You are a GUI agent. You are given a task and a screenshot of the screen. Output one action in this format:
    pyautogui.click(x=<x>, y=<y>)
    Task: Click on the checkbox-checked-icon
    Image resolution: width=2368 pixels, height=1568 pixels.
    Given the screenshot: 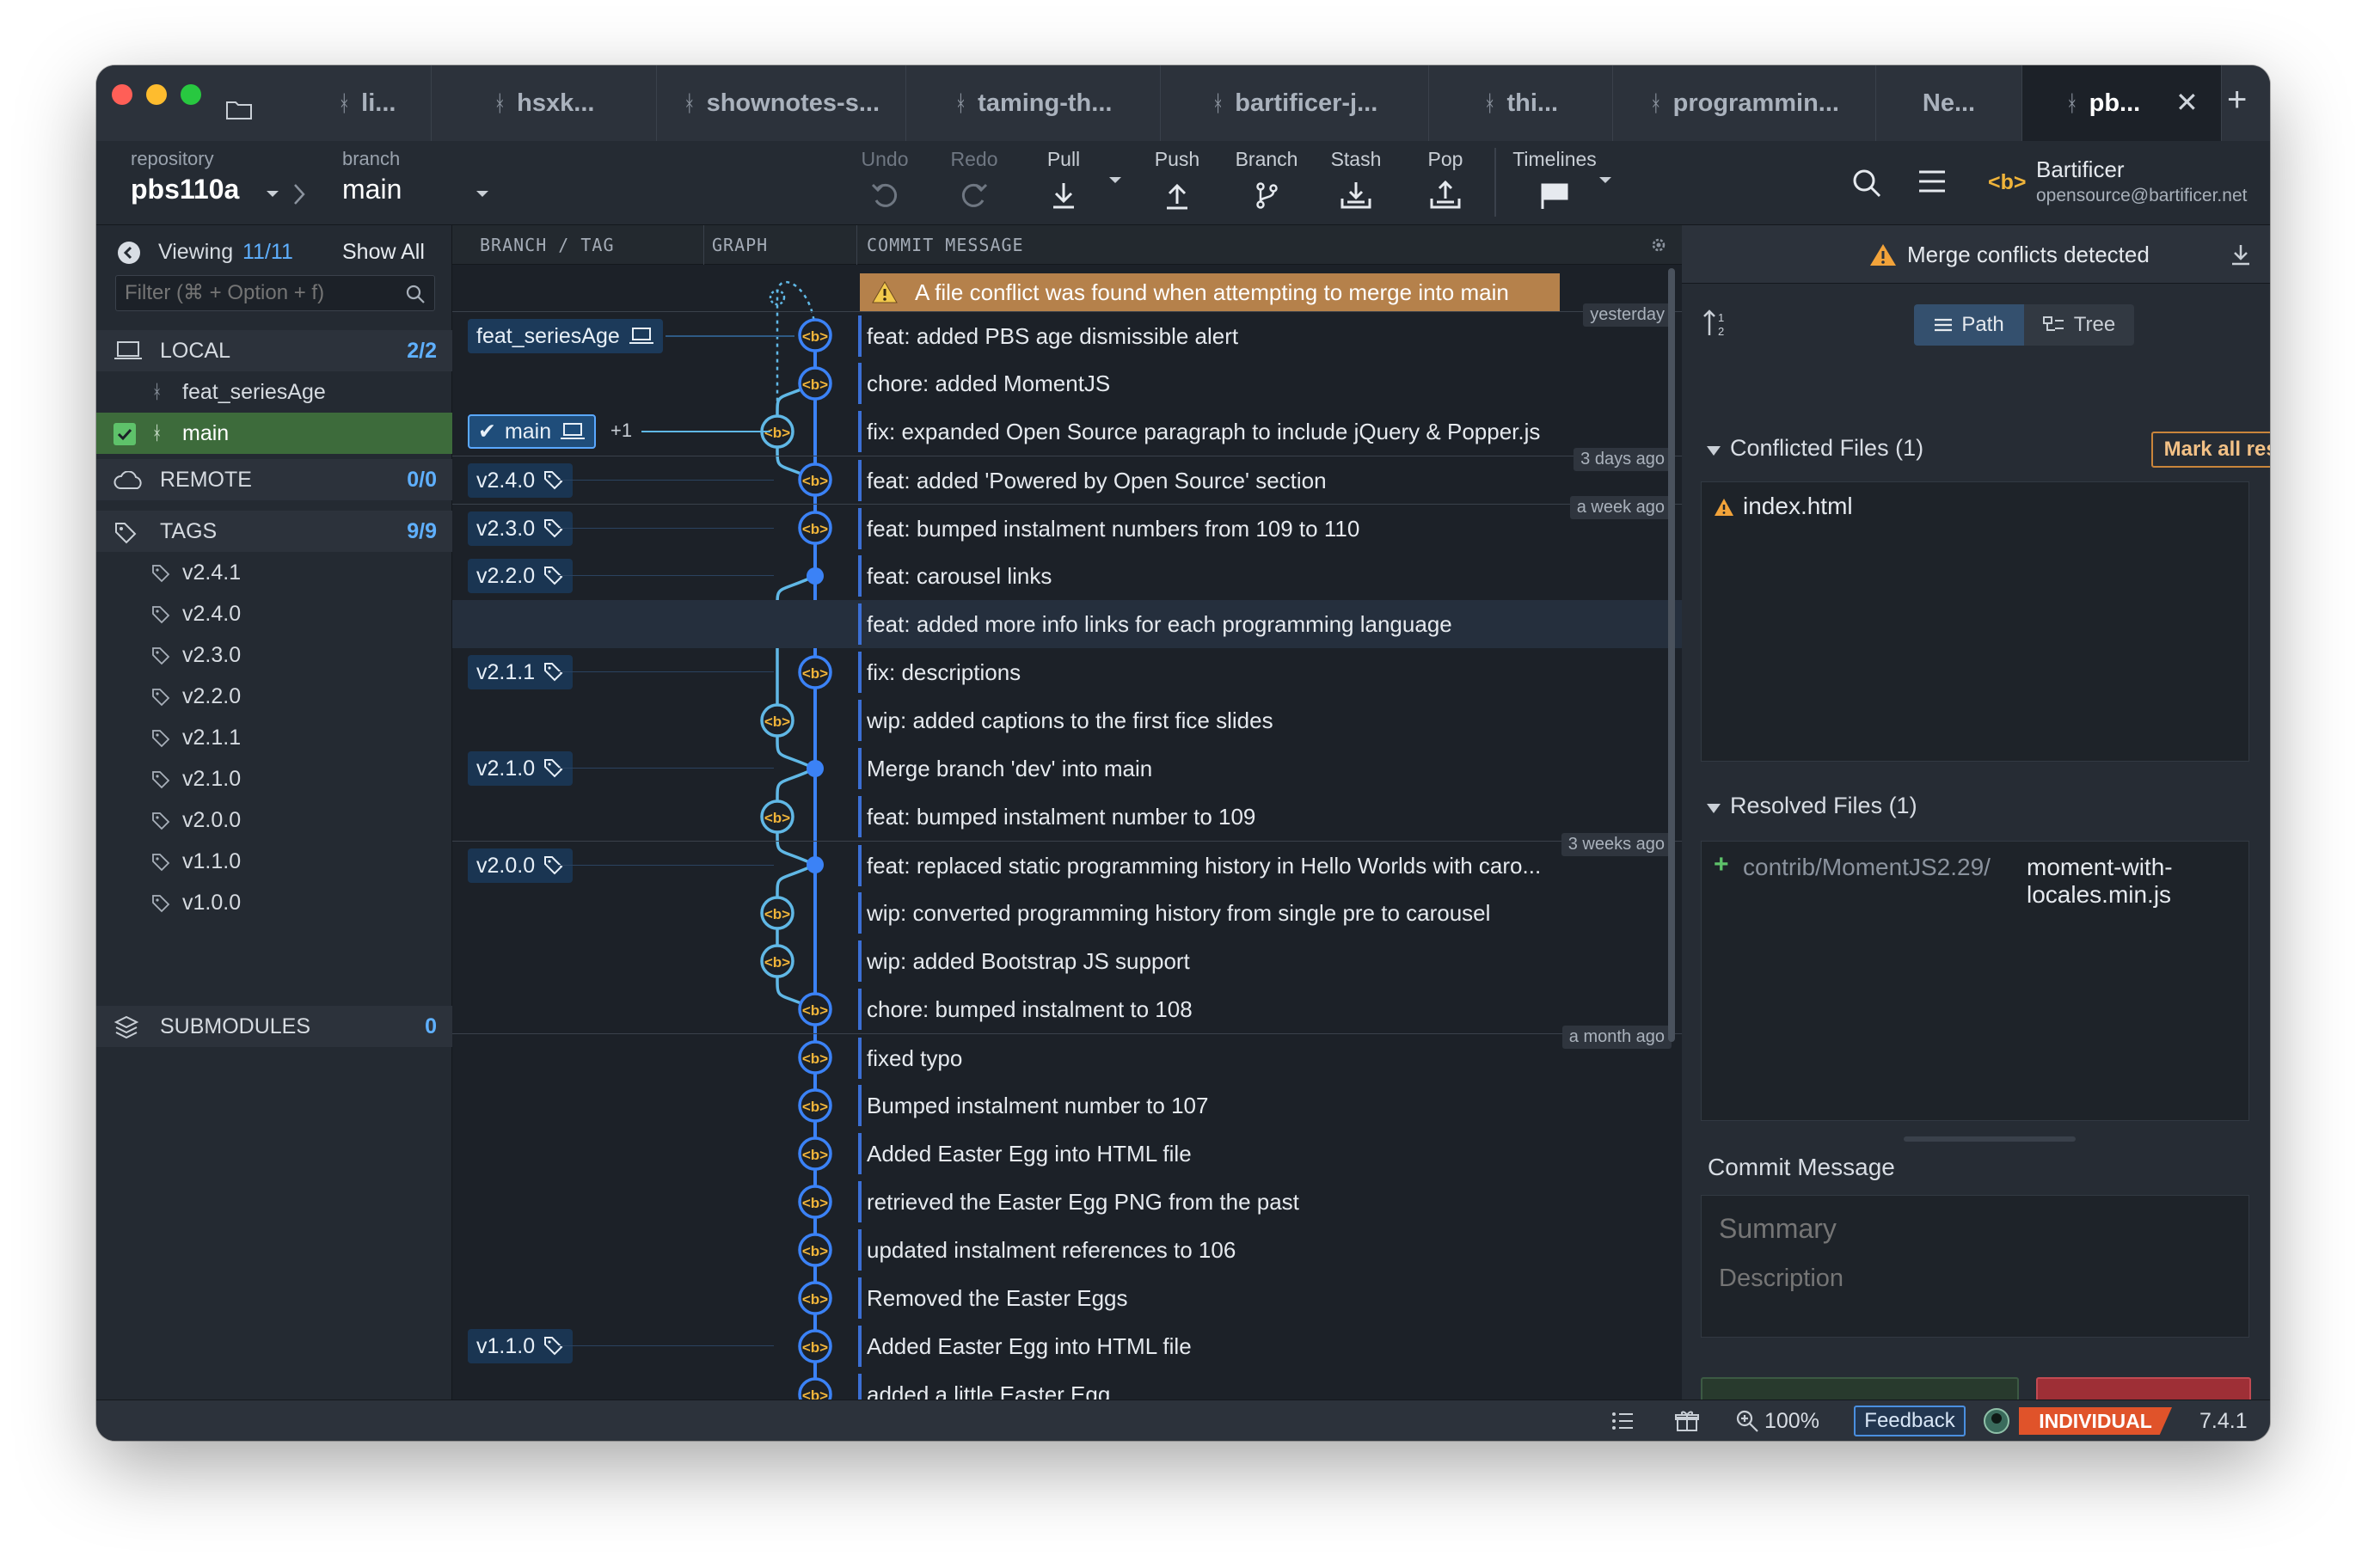 What is the action you would take?
    pyautogui.click(x=125, y=434)
    